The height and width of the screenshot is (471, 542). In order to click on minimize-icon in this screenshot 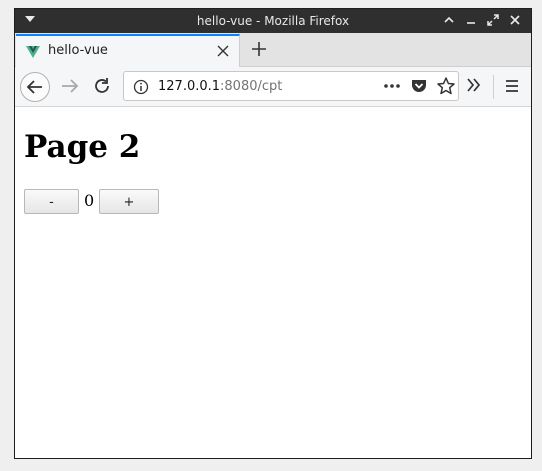, I will do `click(449, 20)`.